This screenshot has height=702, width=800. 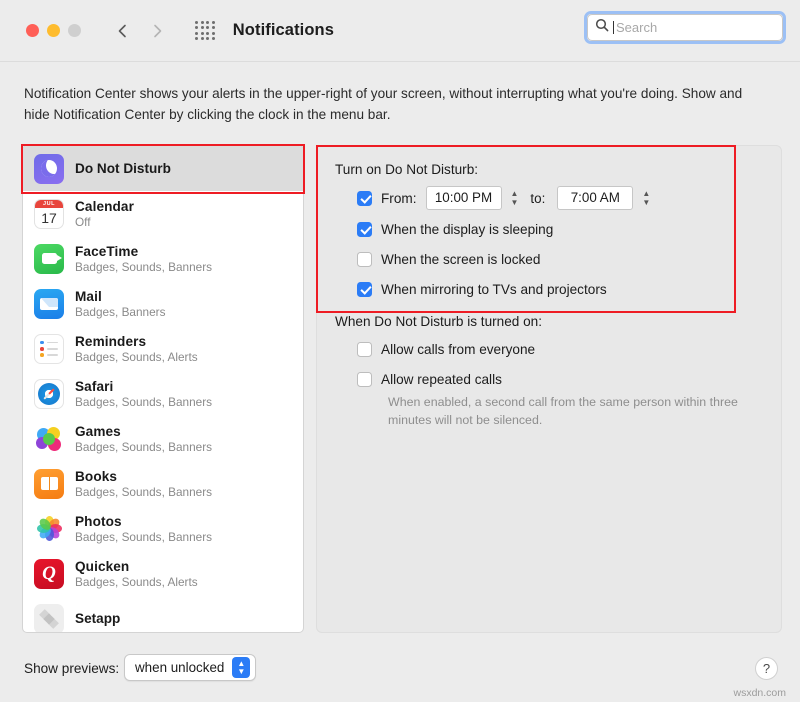 I want to click on close-window-button, so click(x=32, y=30).